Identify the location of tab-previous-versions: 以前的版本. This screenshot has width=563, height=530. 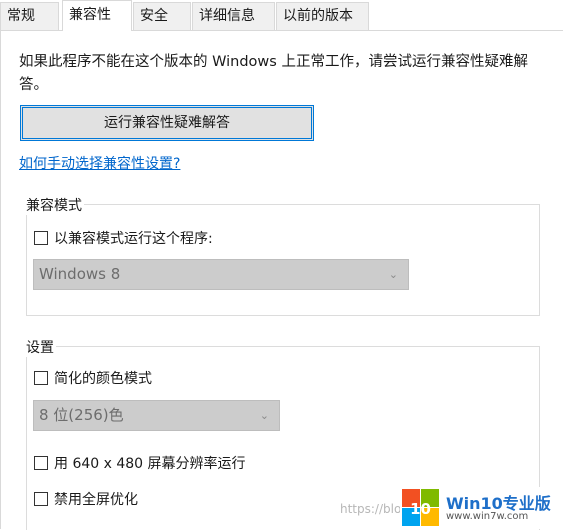
(322, 16).